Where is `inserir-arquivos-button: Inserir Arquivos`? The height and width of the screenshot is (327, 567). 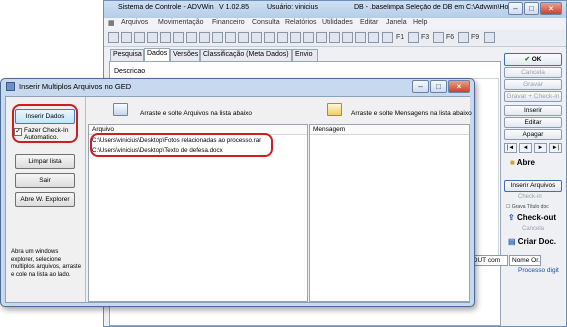 inserir-arquivos-button: Inserir Arquivos is located at coordinates (533, 186).